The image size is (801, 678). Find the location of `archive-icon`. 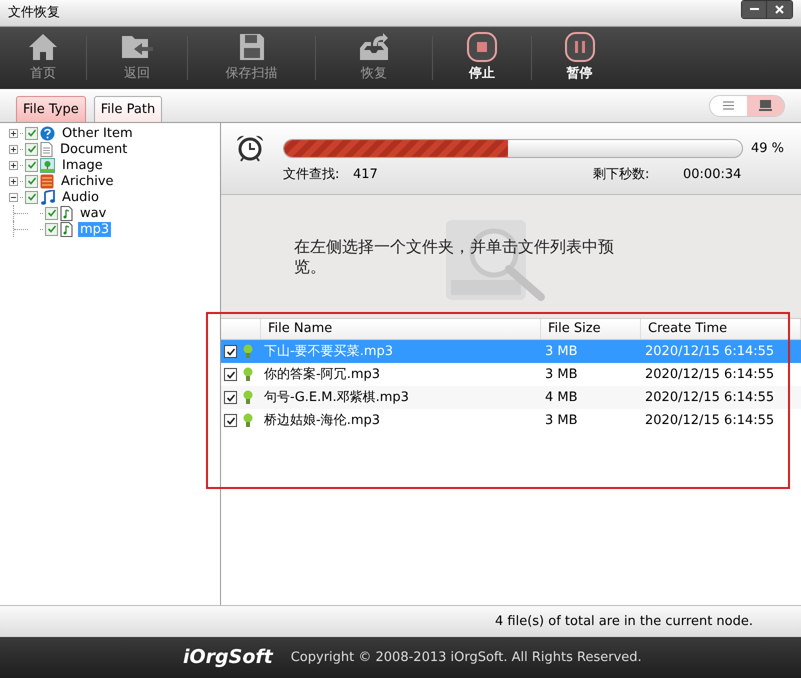

archive-icon is located at coordinates (47, 181).